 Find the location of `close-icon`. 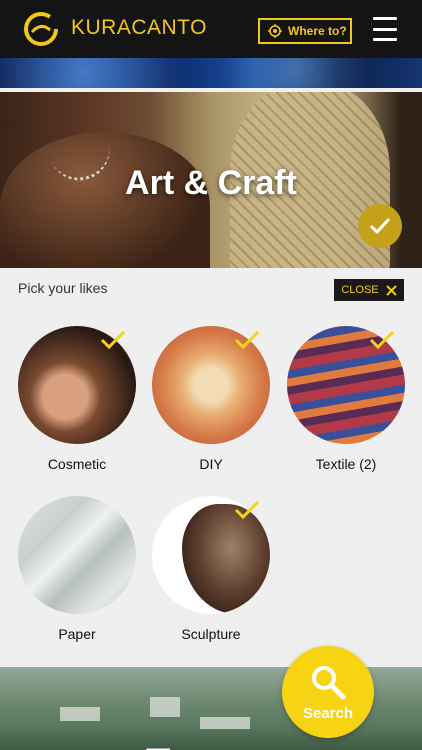

close-icon is located at coordinates (391, 290).